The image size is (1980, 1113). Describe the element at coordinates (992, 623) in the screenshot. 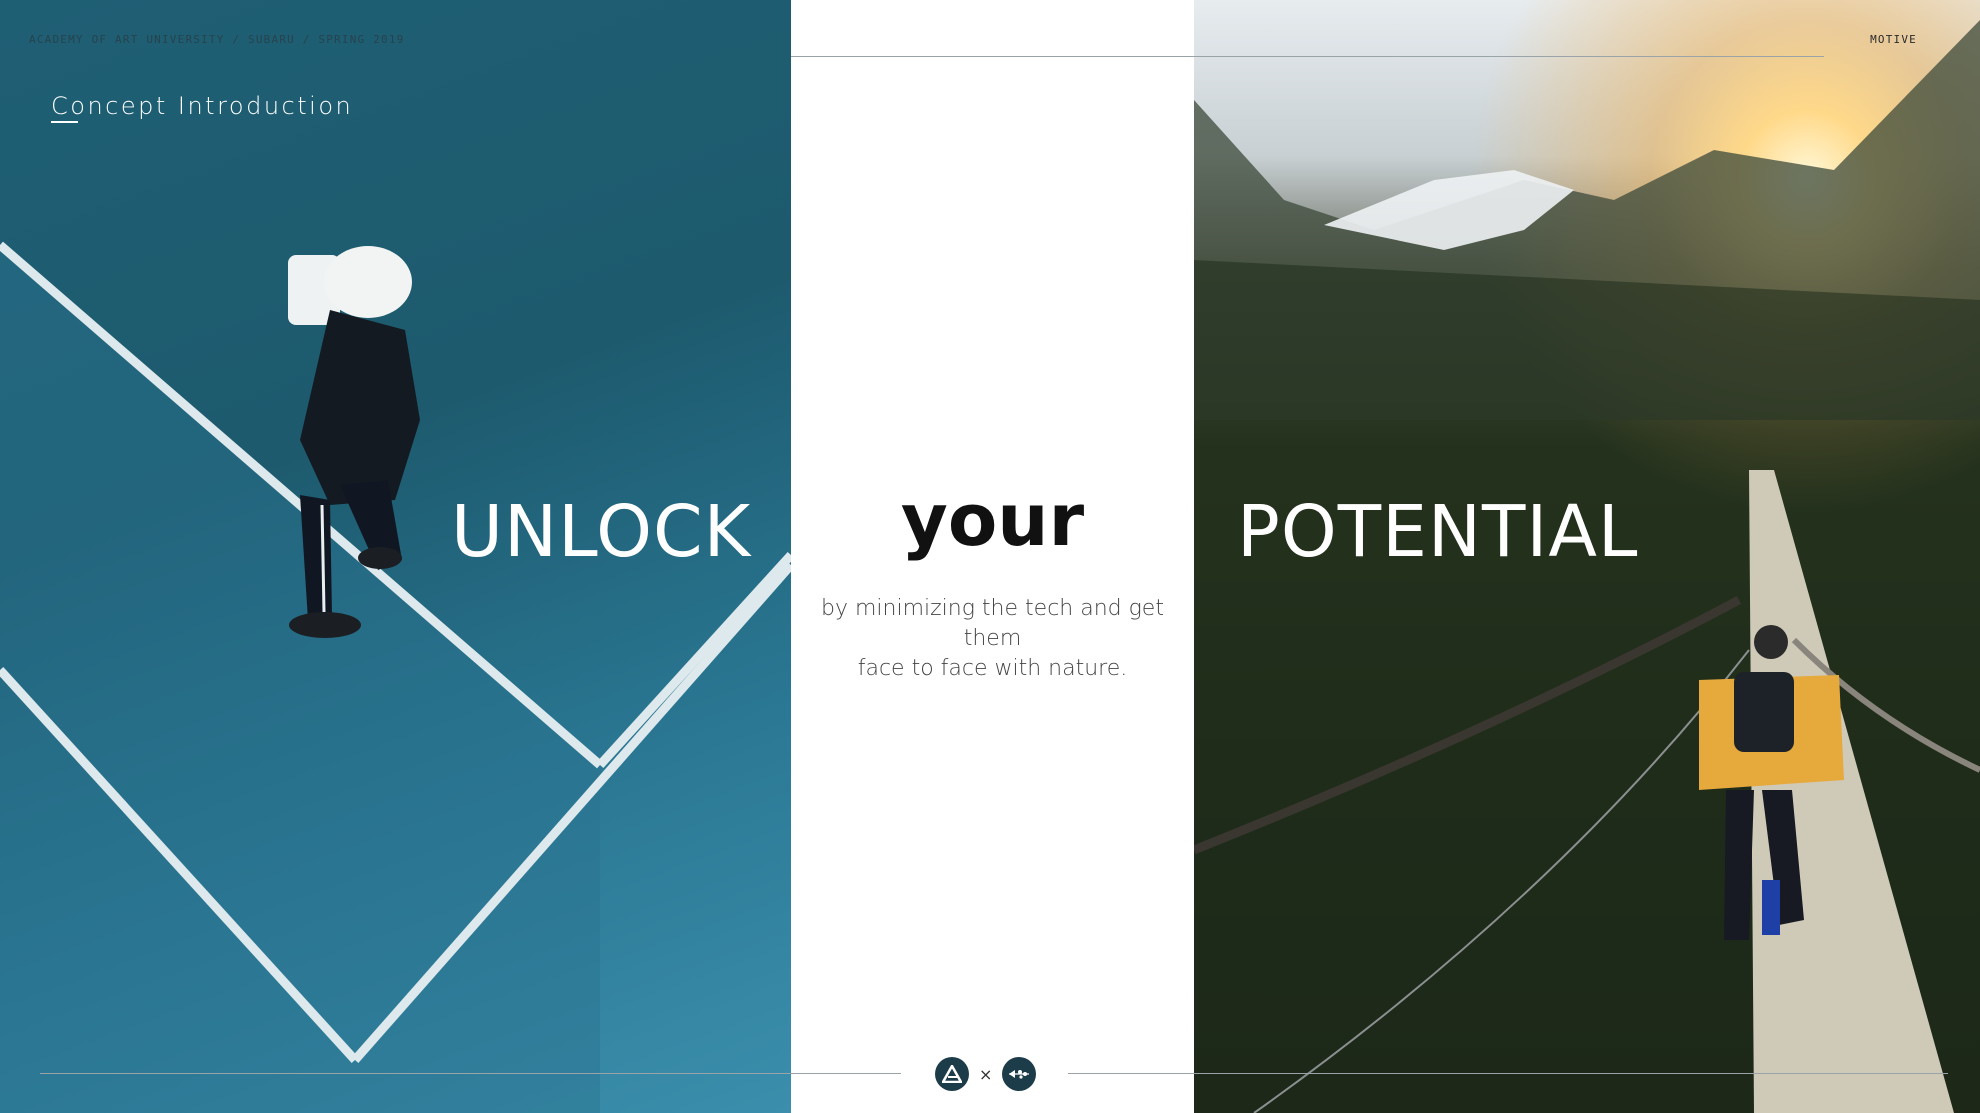

I see `subtitle-line-1: by minimizing the tech and get them` at that location.